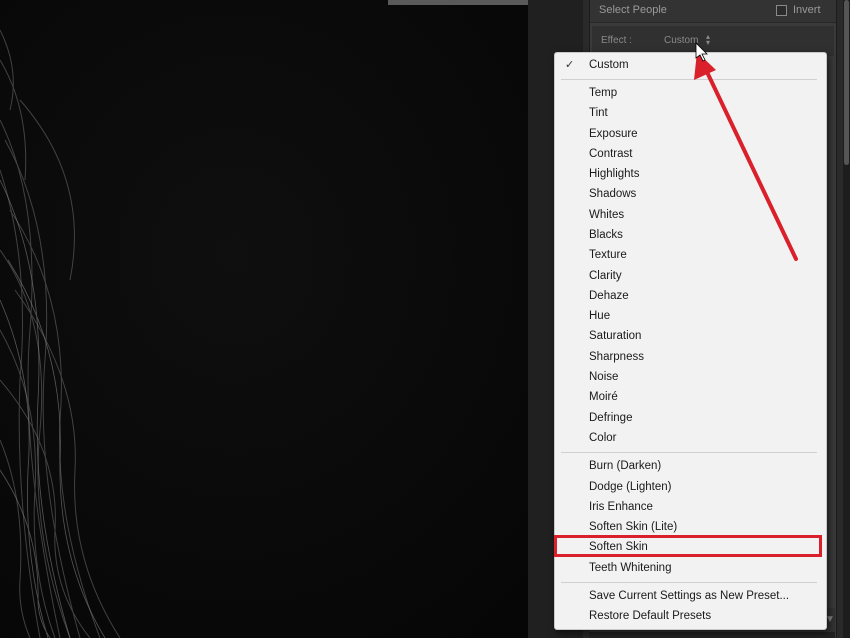 The width and height of the screenshot is (850, 638). What do you see at coordinates (746, 151) in the screenshot?
I see `annotation-arrow` at bounding box center [746, 151].